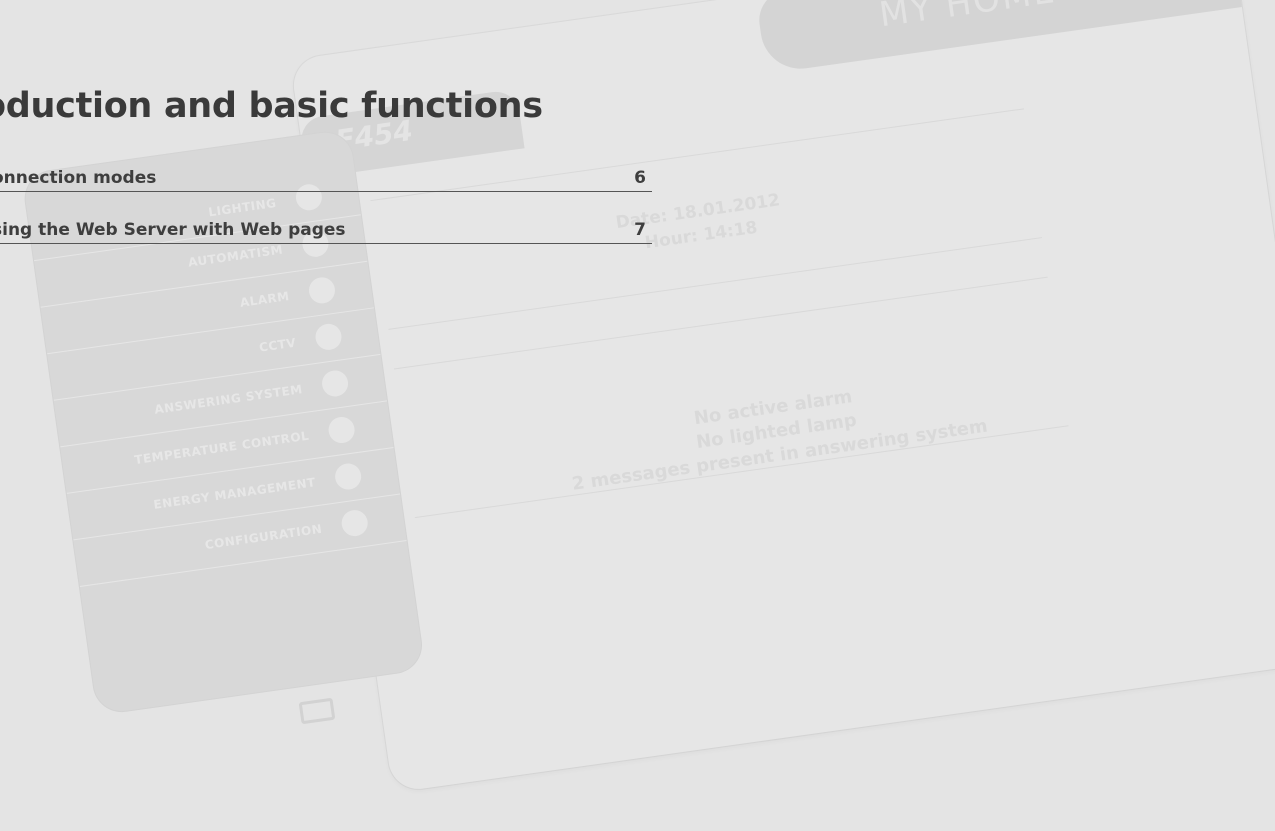  I want to click on thermometer-icon, so click(341, 430).